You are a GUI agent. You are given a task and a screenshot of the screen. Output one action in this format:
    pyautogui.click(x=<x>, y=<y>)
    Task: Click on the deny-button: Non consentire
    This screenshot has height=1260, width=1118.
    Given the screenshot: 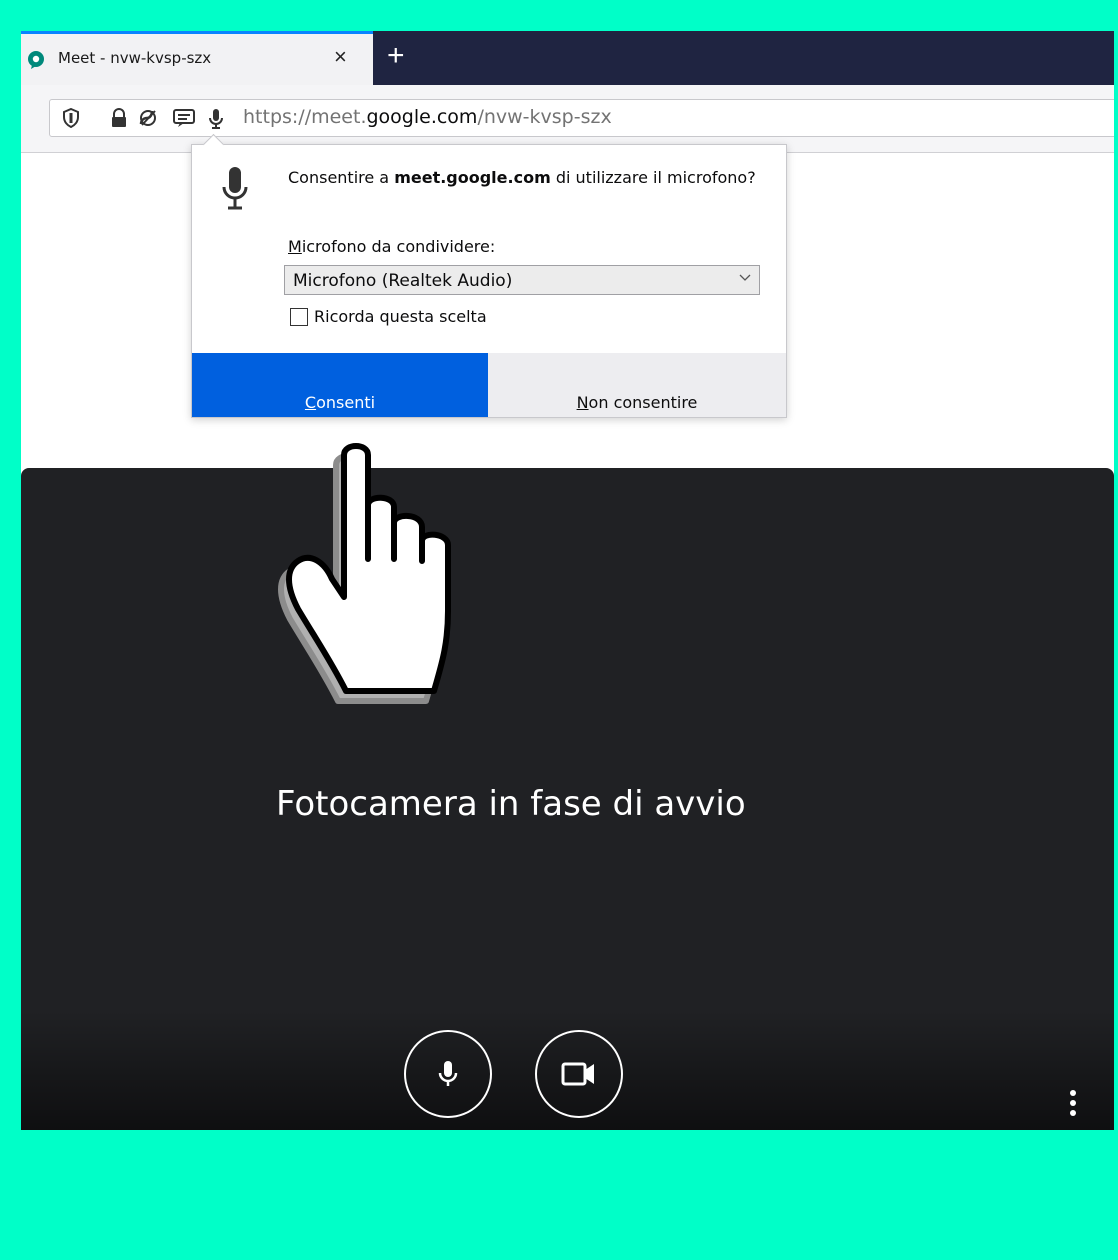 What is the action you would take?
    pyautogui.click(x=637, y=385)
    